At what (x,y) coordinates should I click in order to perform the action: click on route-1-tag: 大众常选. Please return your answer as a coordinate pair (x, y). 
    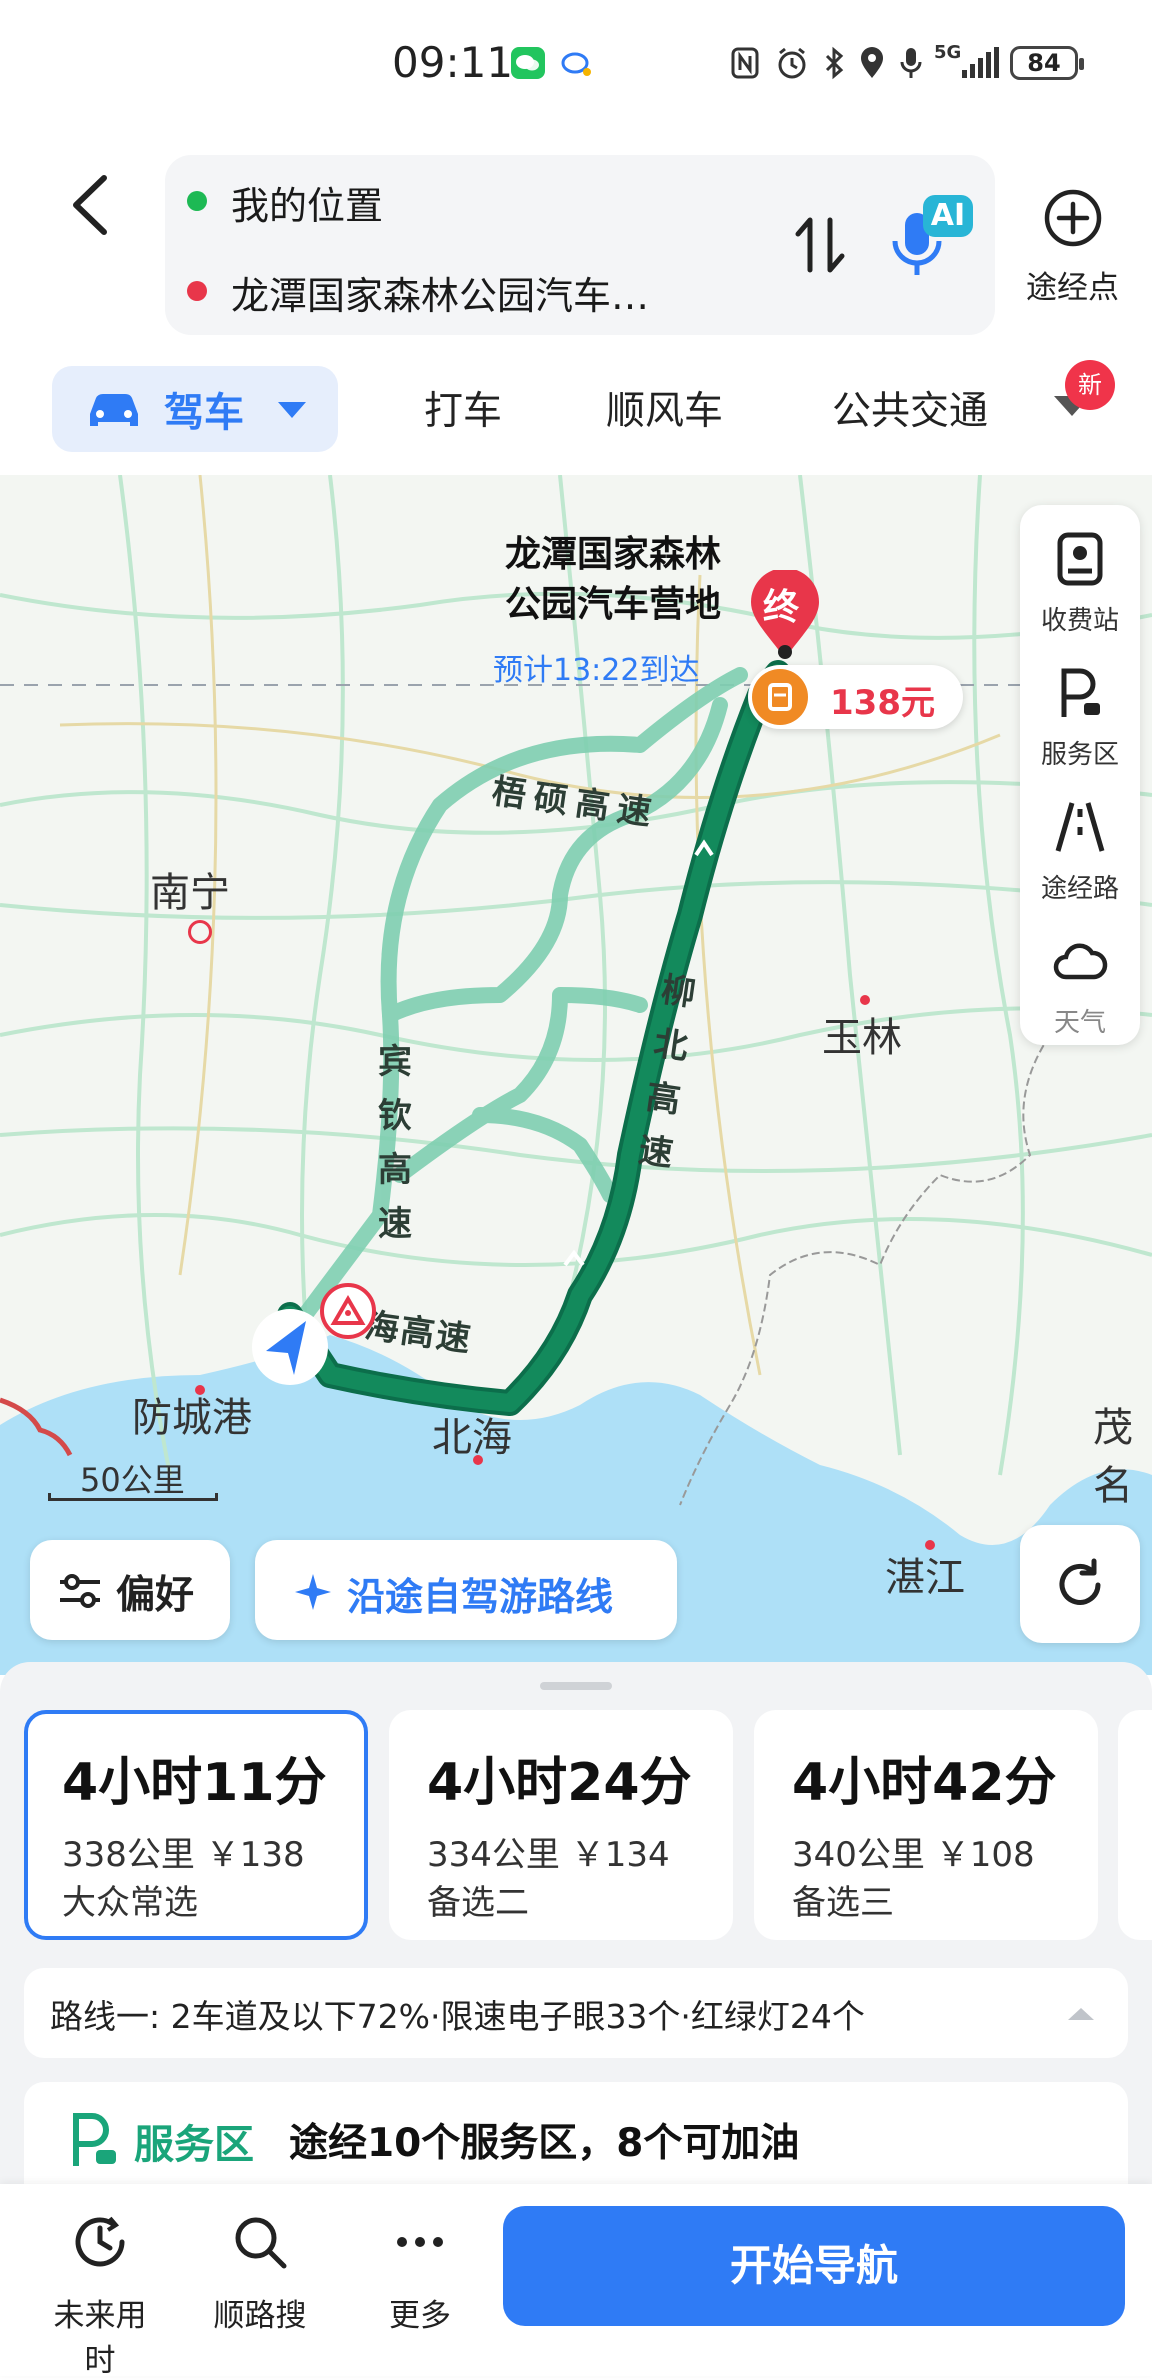
    Looking at the image, I should click on (130, 1903).